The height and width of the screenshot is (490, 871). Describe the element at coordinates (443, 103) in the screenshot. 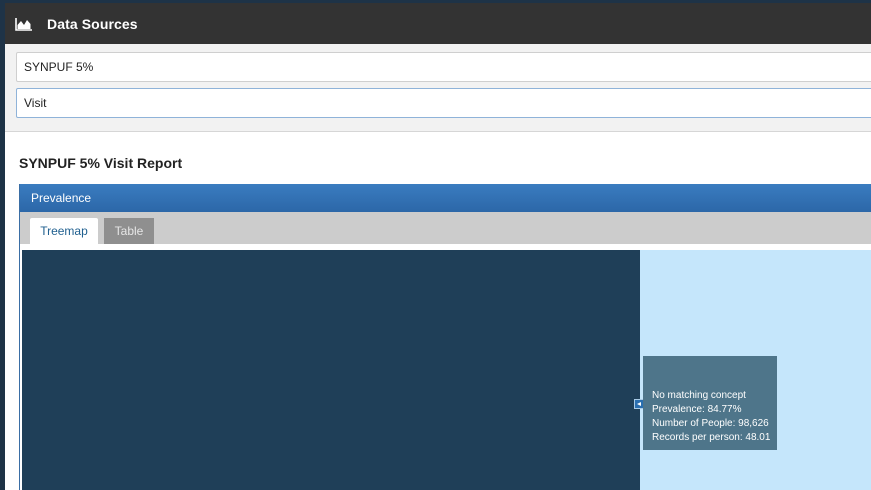

I see `report-select: Visit` at that location.